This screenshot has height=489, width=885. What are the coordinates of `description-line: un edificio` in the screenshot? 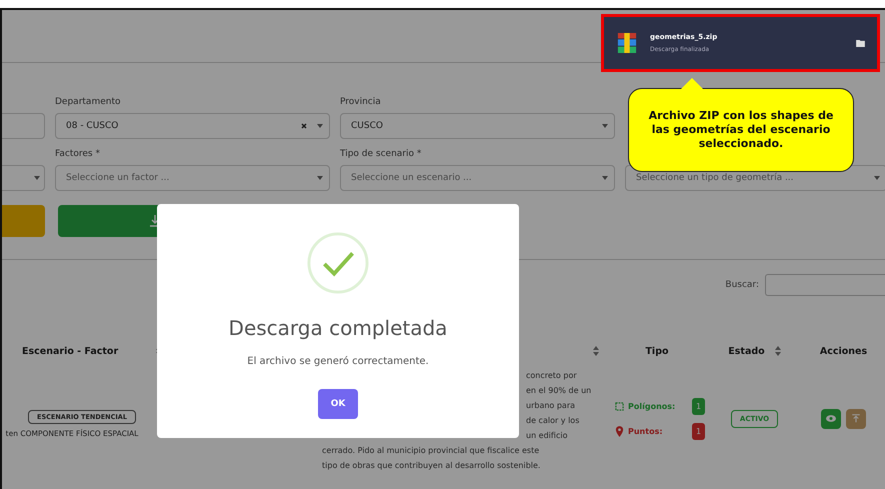 It's located at (547, 436).